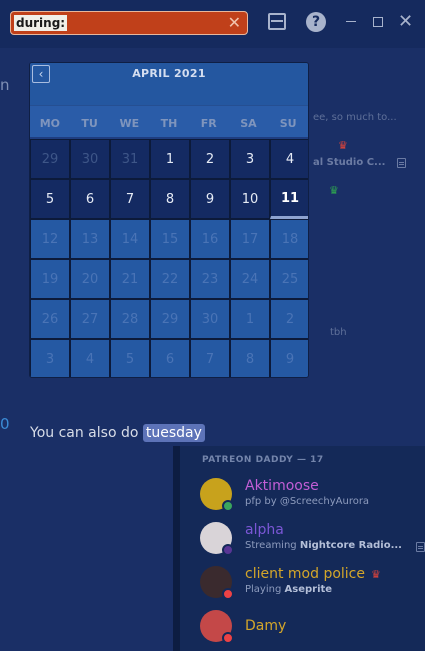  What do you see at coordinates (277, 21) in the screenshot?
I see `inbox-icon` at bounding box center [277, 21].